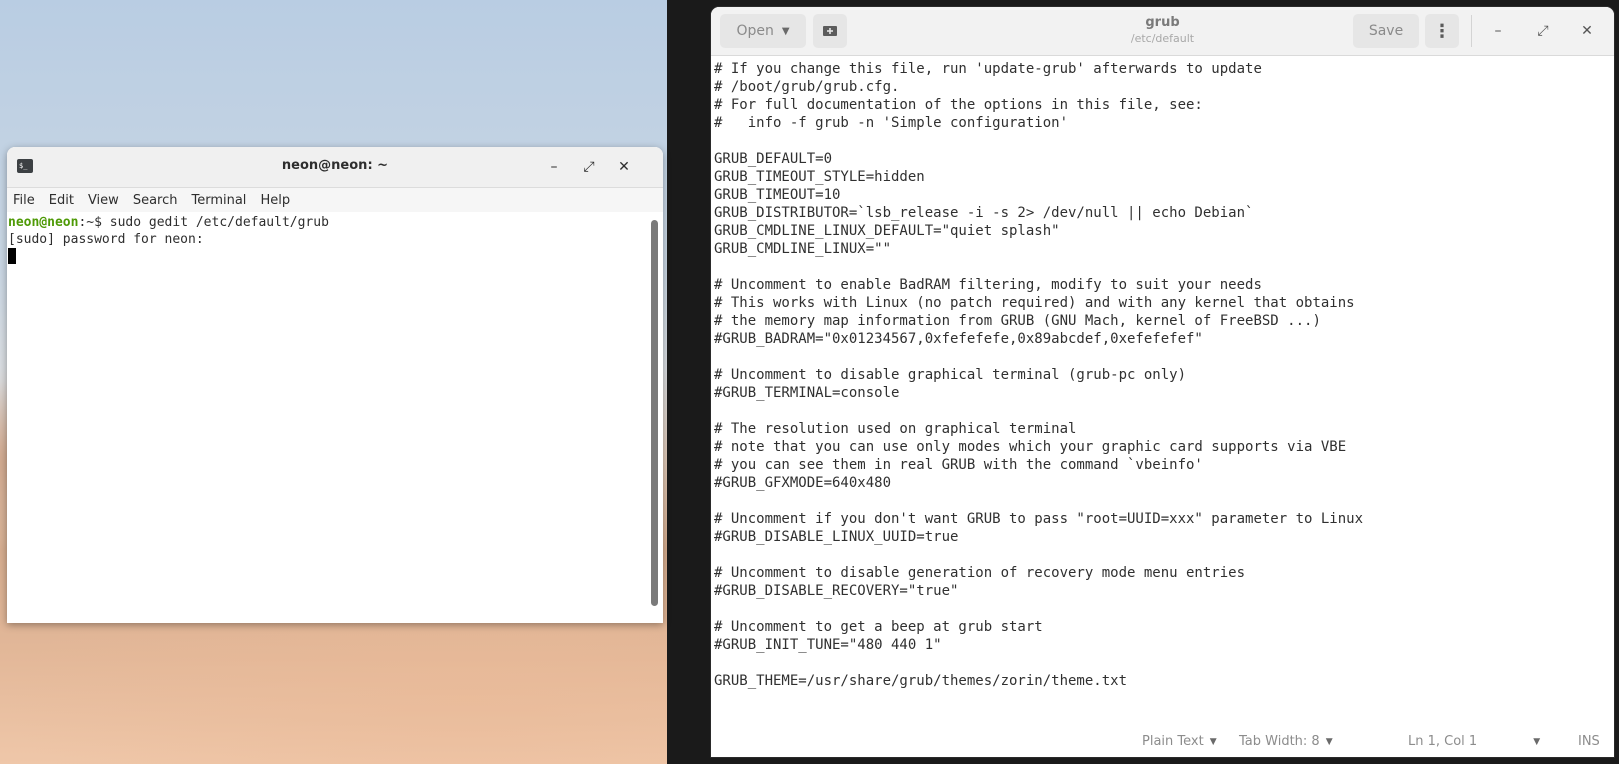 The width and height of the screenshot is (1619, 764). I want to click on menu-search: Search, so click(159, 200).